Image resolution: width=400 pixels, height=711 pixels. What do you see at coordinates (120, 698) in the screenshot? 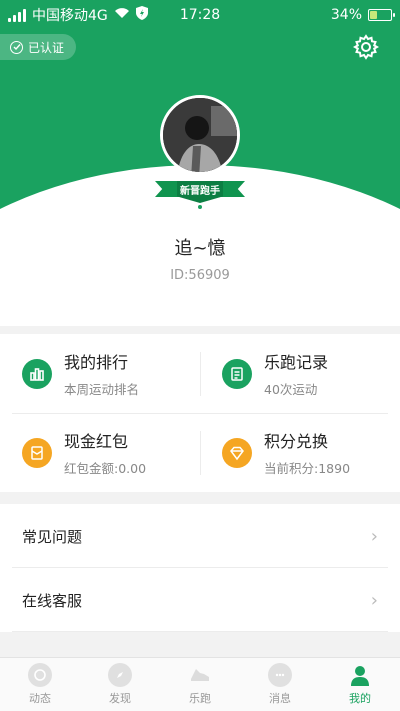
I see `tab-label: 发现` at bounding box center [120, 698].